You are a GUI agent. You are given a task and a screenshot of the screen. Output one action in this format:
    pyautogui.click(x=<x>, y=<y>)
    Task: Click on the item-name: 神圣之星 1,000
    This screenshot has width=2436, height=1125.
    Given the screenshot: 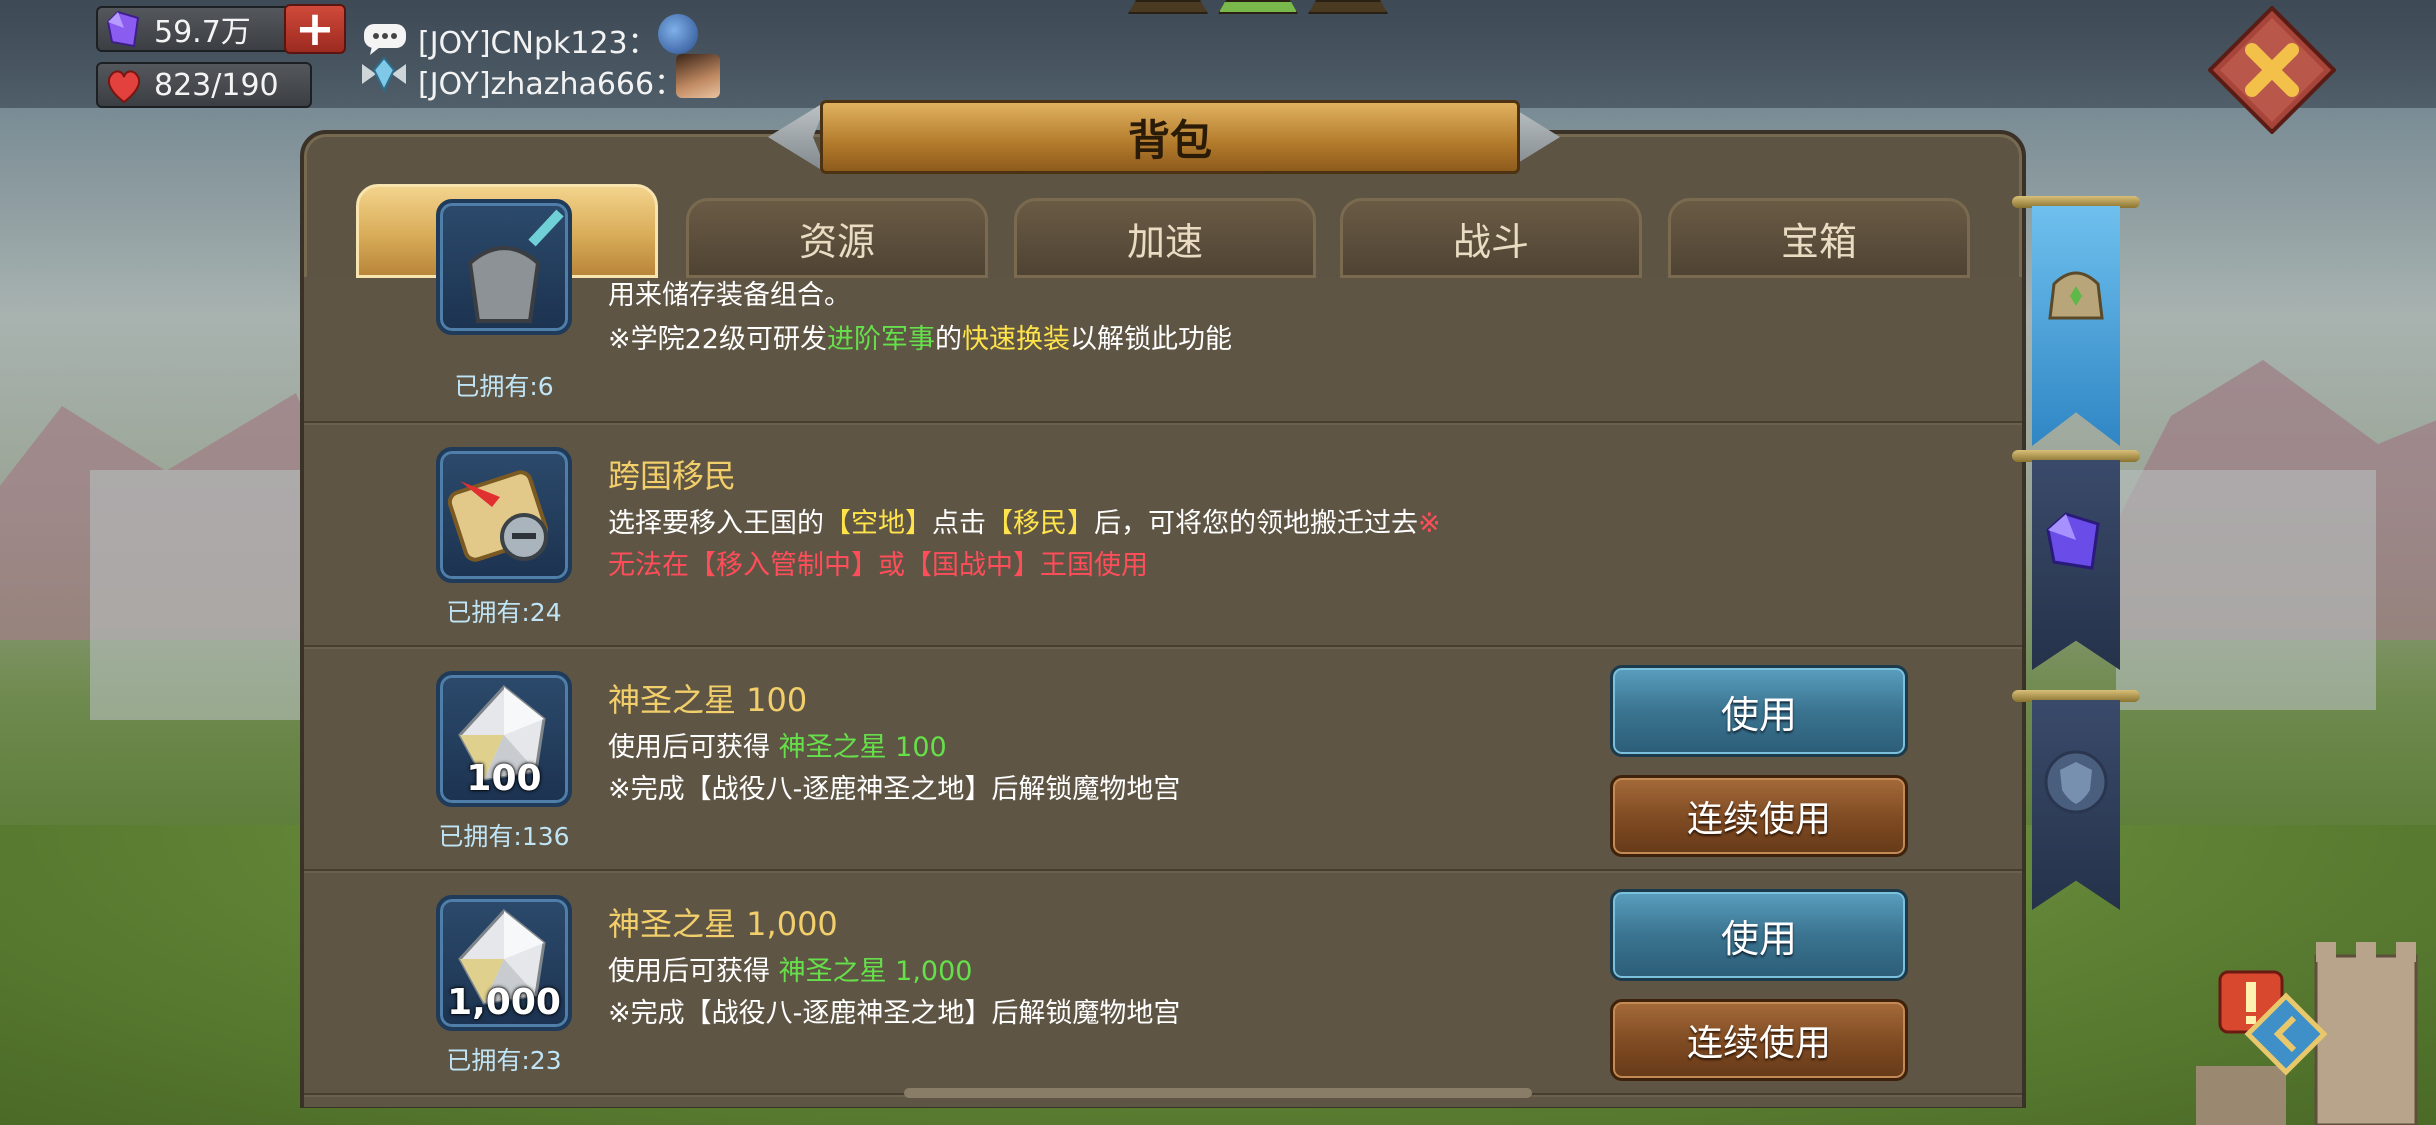 What is the action you would take?
    pyautogui.click(x=723, y=924)
    